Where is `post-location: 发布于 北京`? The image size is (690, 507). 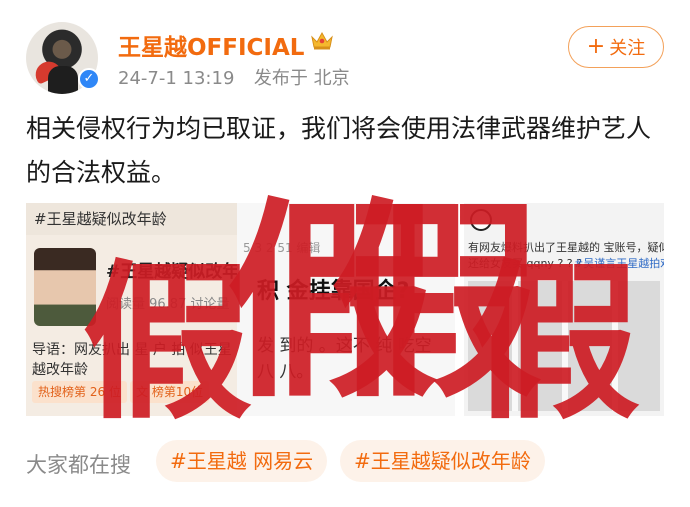 post-location: 发布于 北京 is located at coordinates (301, 78).